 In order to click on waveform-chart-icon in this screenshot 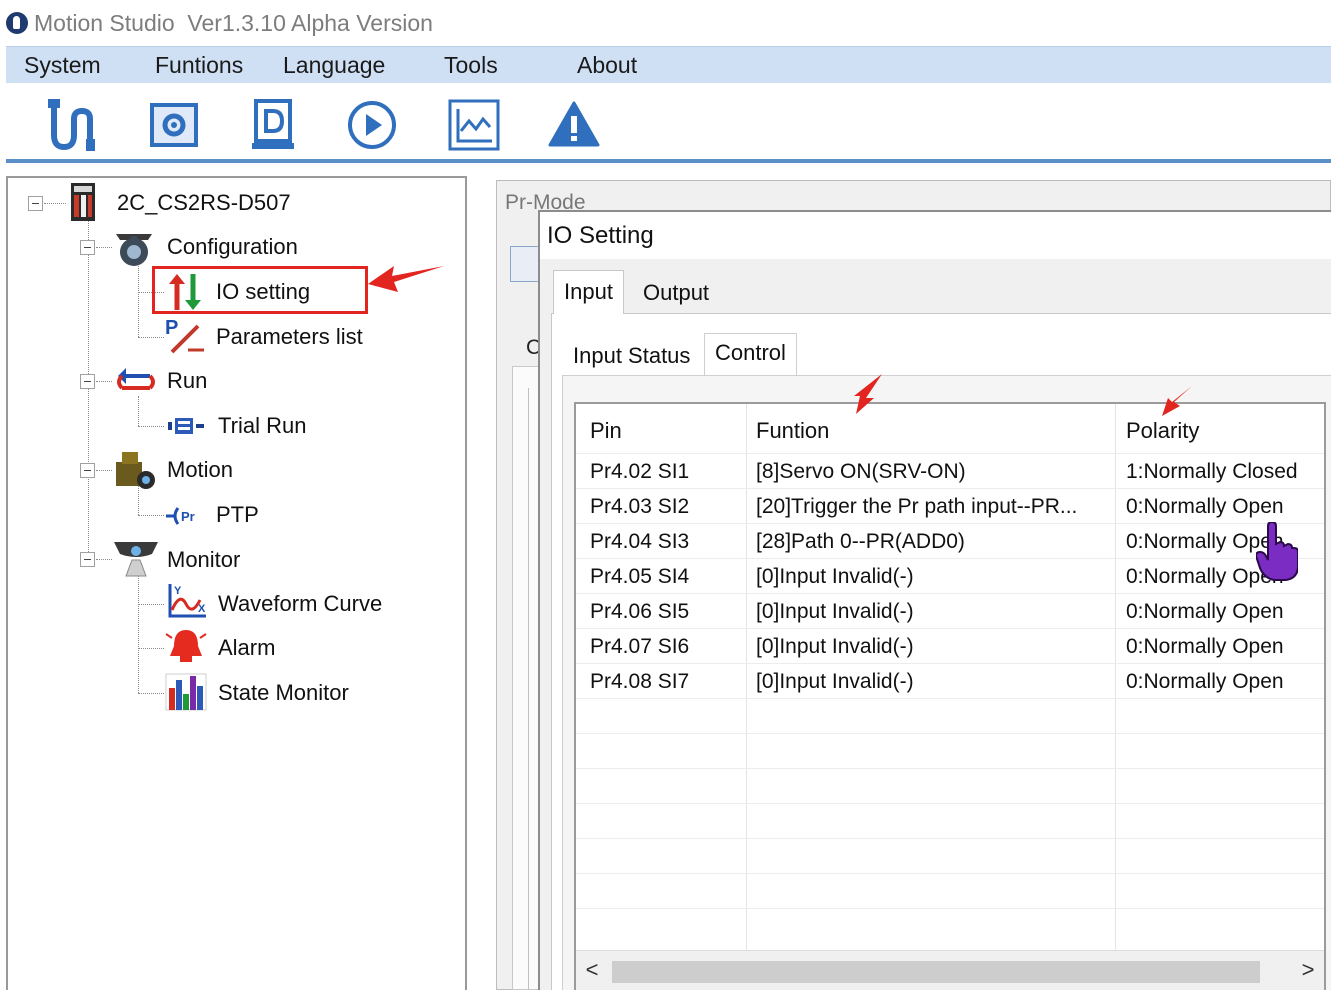, I will do `click(474, 125)`.